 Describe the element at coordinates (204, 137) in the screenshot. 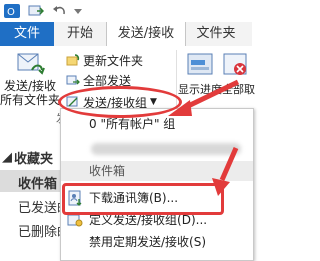

I see `annotation-arrows` at that location.